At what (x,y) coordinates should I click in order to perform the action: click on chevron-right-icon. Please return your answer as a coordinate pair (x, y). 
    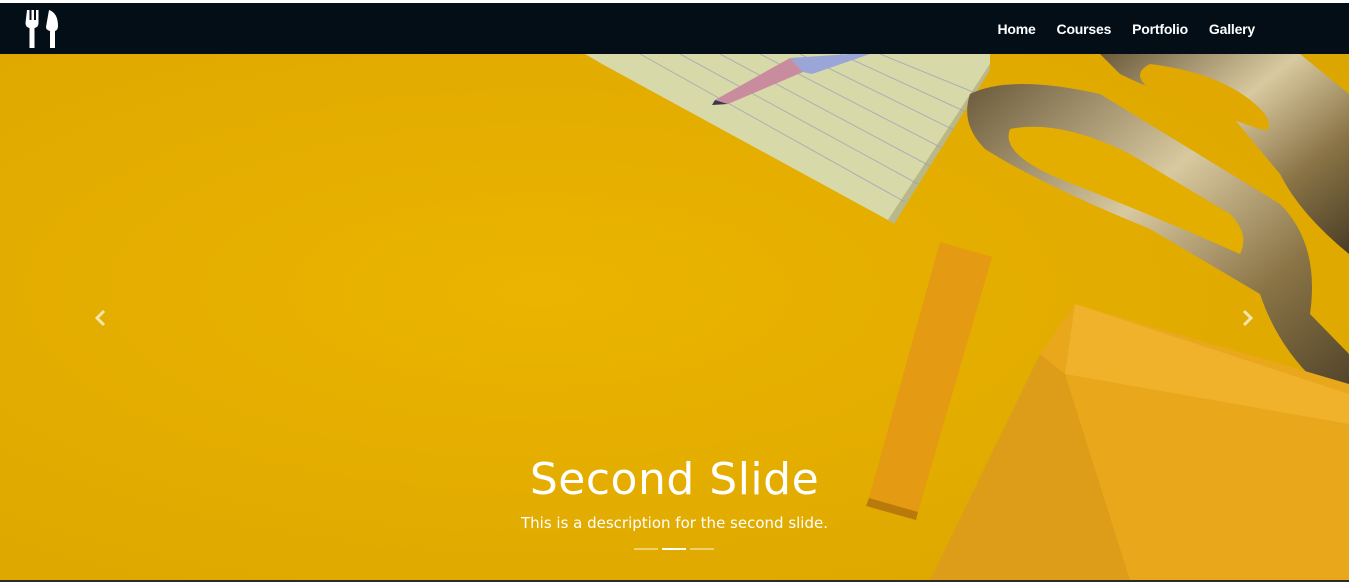
    Looking at the image, I should click on (1248, 318).